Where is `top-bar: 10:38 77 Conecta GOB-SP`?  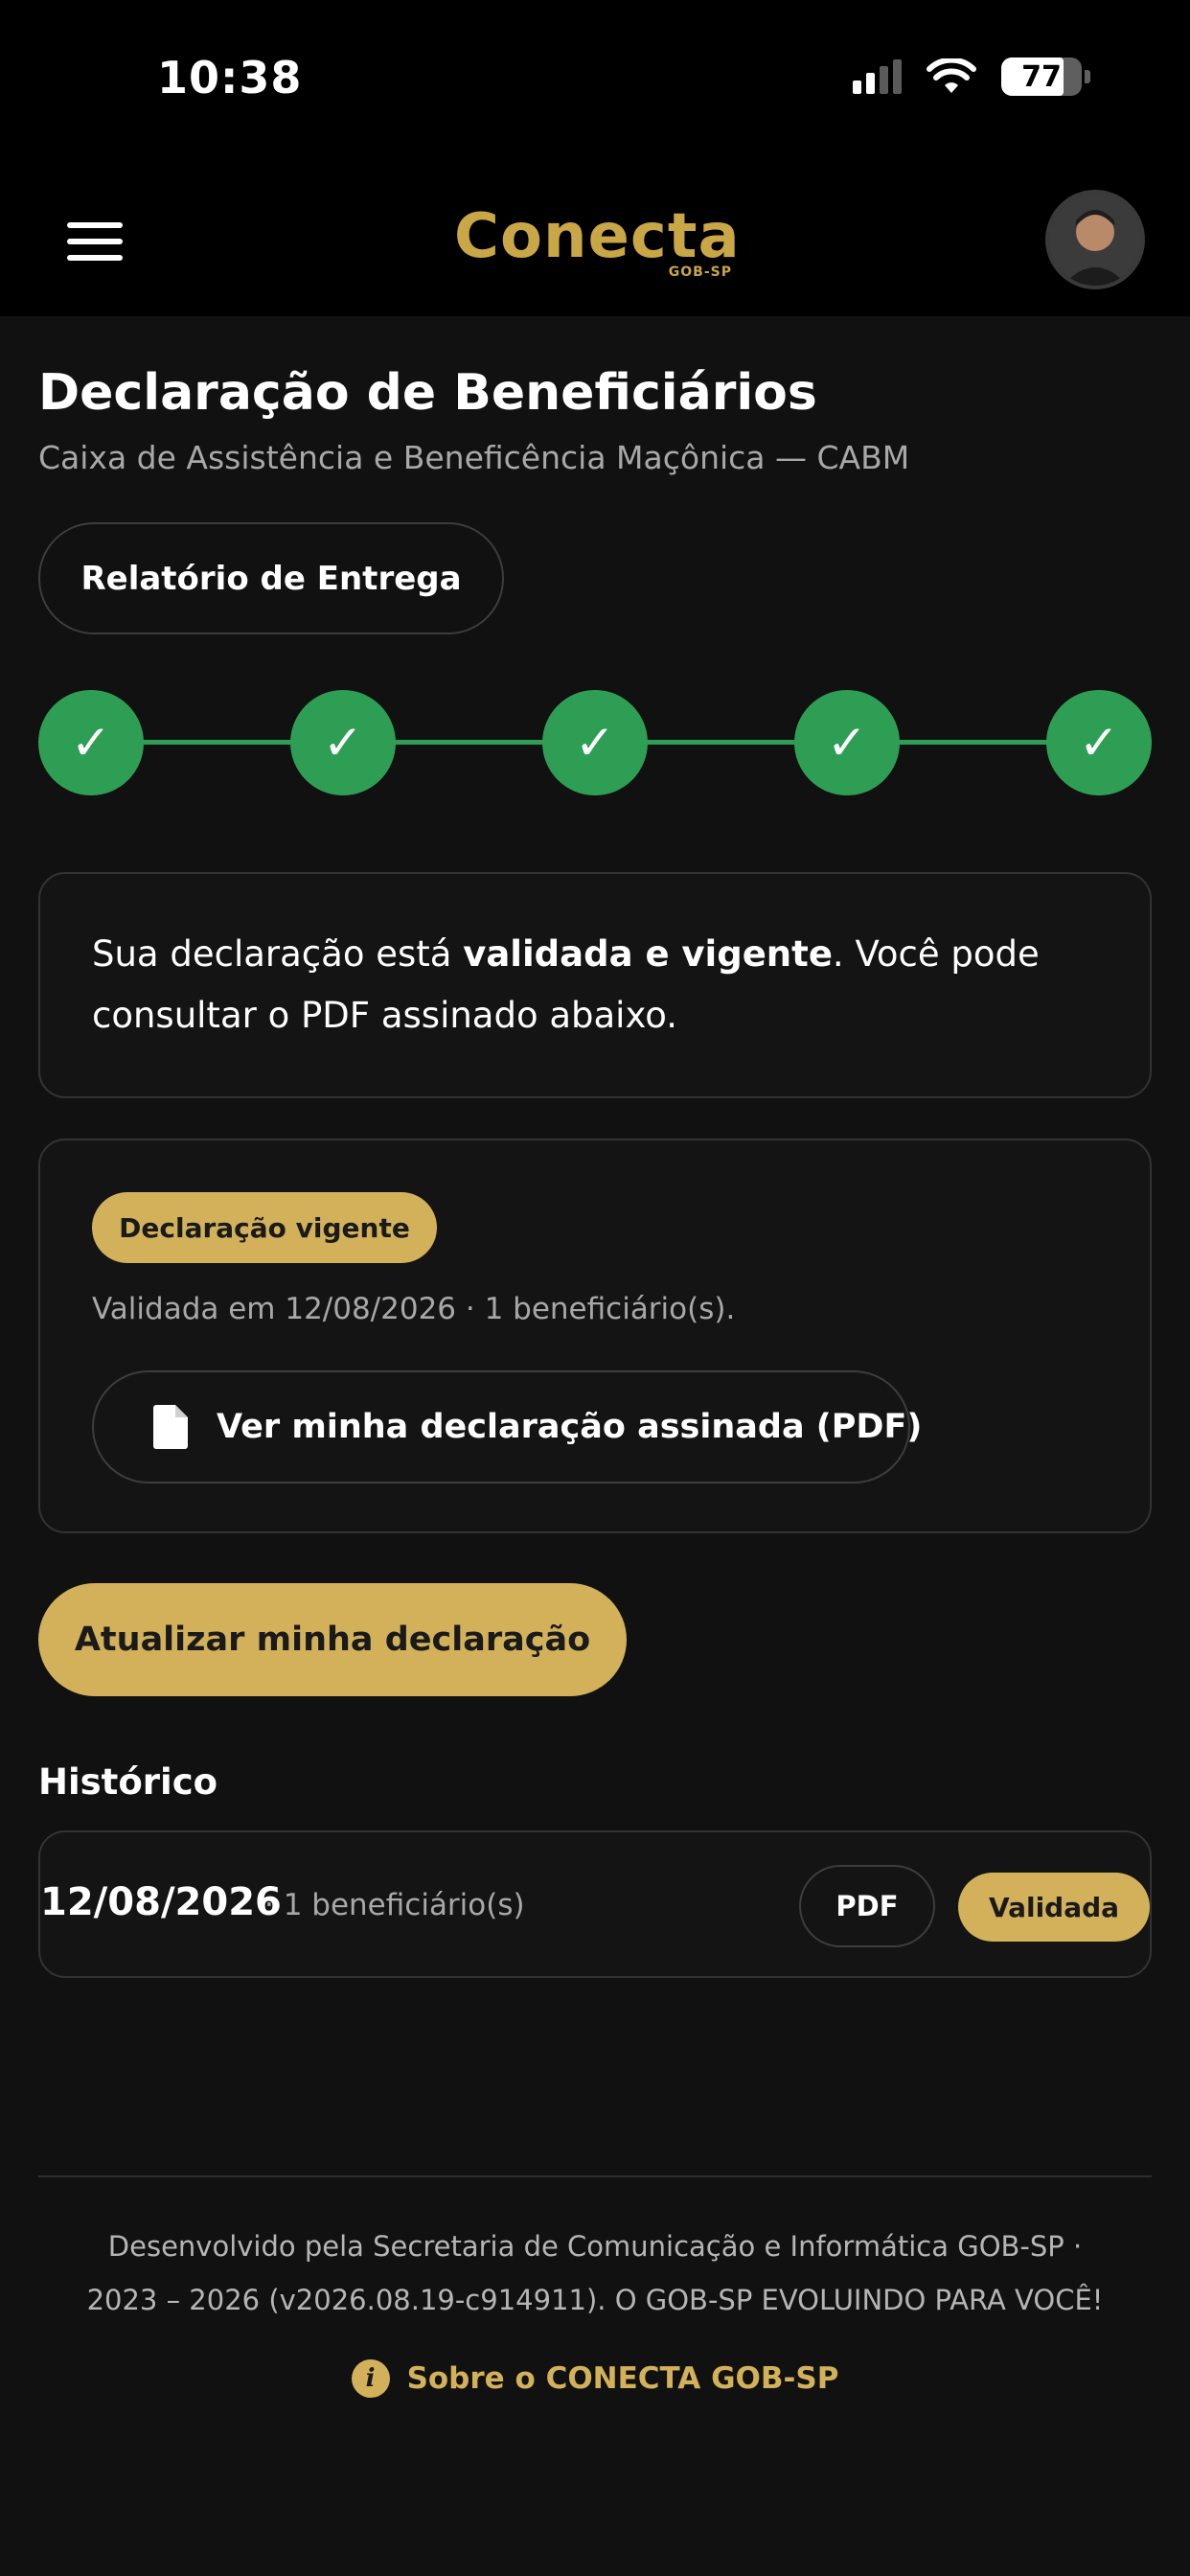
top-bar: 10:38 77 Conecta GOB-SP is located at coordinates (595, 158).